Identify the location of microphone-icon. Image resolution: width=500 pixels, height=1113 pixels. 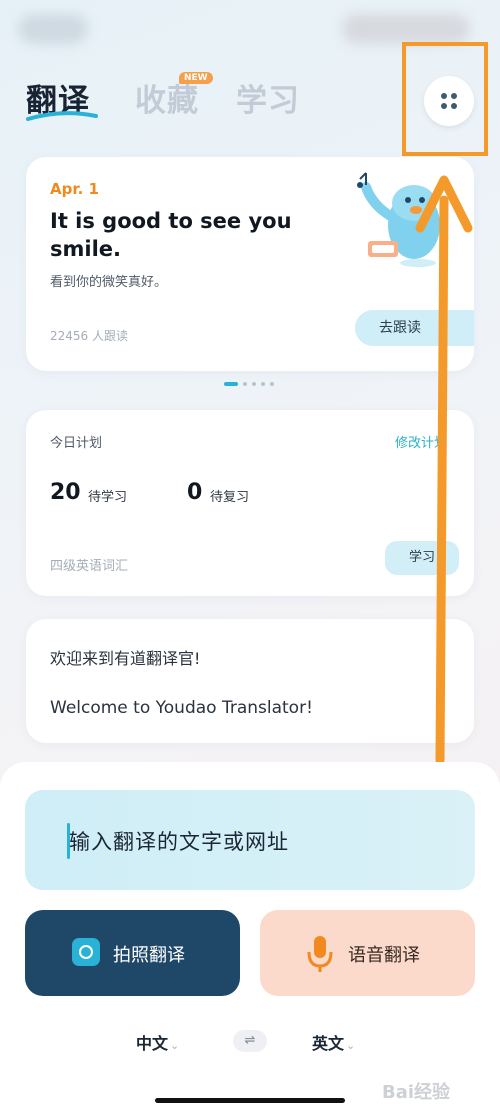
(320, 954).